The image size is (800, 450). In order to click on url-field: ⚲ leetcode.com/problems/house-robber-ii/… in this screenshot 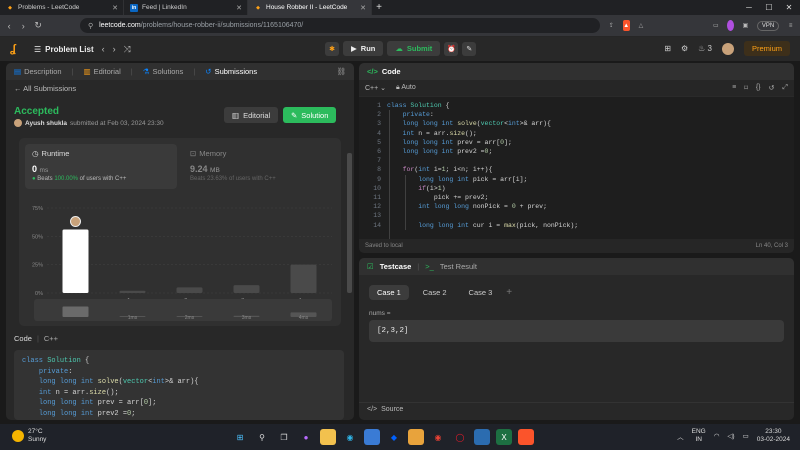, I will do `click(339, 25)`.